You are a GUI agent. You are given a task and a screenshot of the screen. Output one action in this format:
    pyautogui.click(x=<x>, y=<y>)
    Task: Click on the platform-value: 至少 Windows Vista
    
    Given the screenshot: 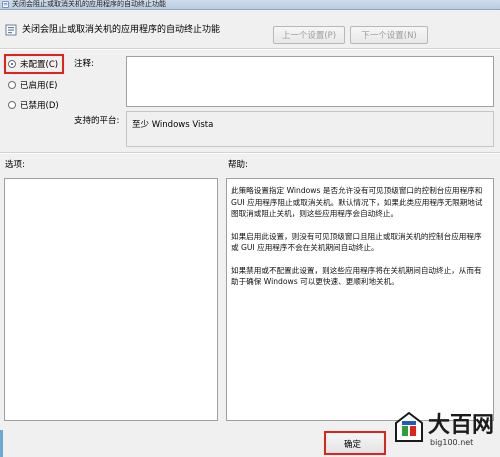 What is the action you would take?
    pyautogui.click(x=173, y=125)
    